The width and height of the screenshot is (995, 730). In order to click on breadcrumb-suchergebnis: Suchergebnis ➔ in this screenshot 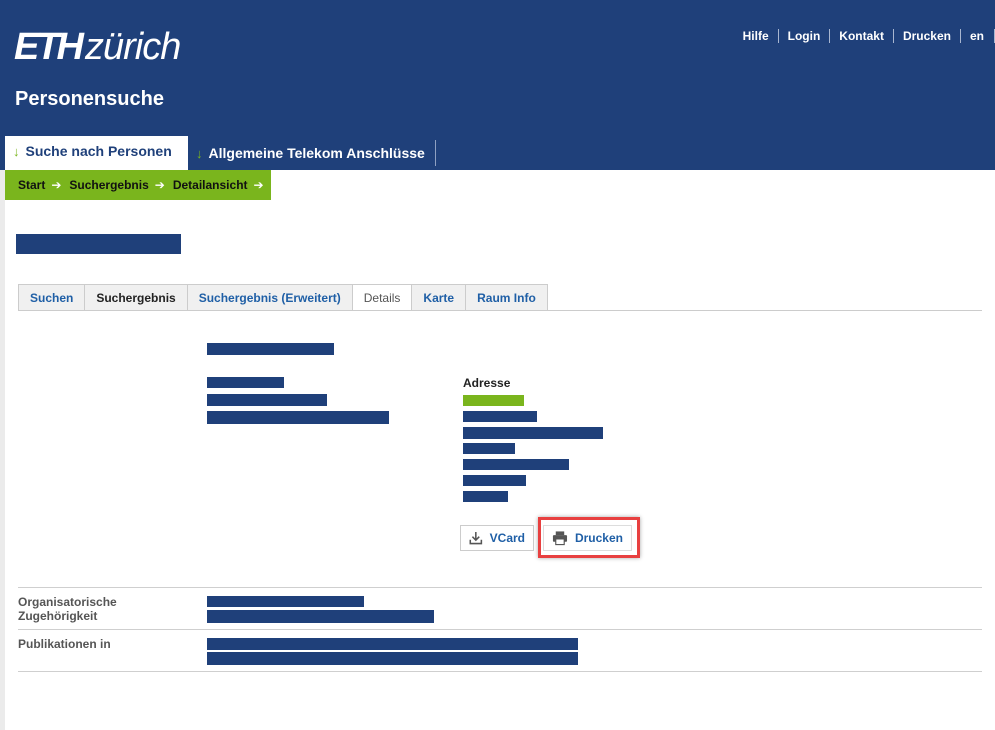, I will do `click(116, 185)`.